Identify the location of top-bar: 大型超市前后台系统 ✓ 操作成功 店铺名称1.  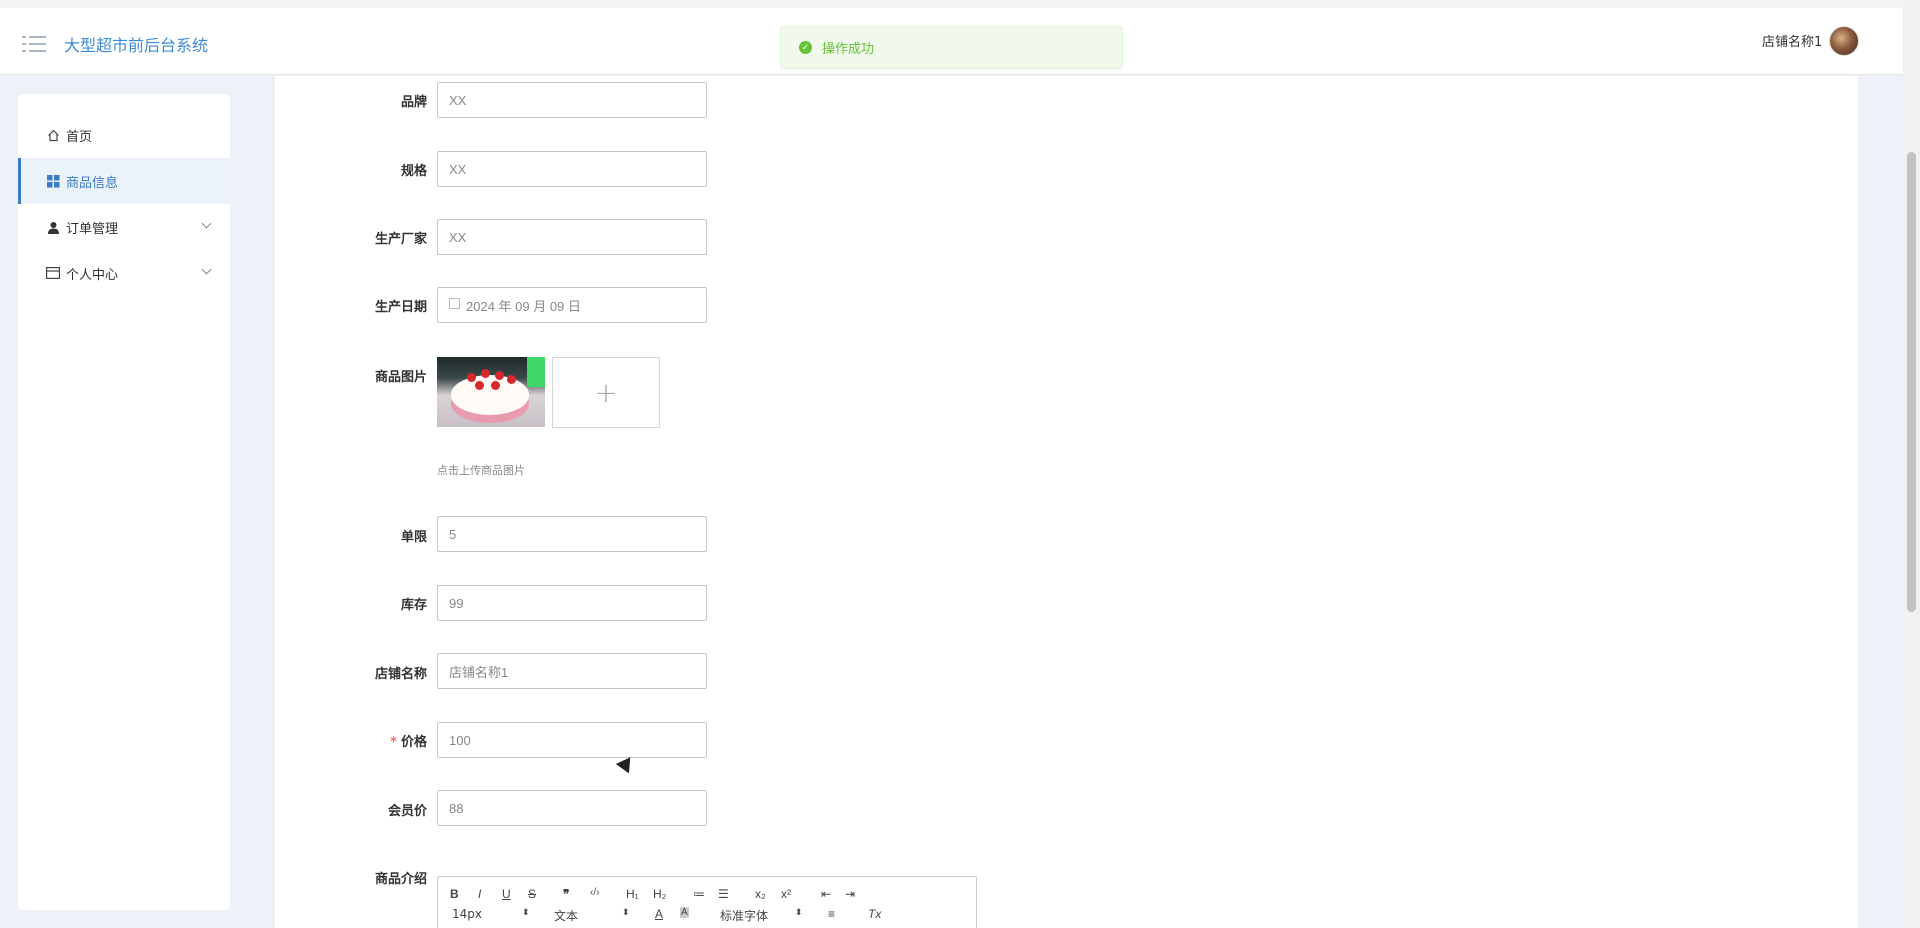
(951, 37).